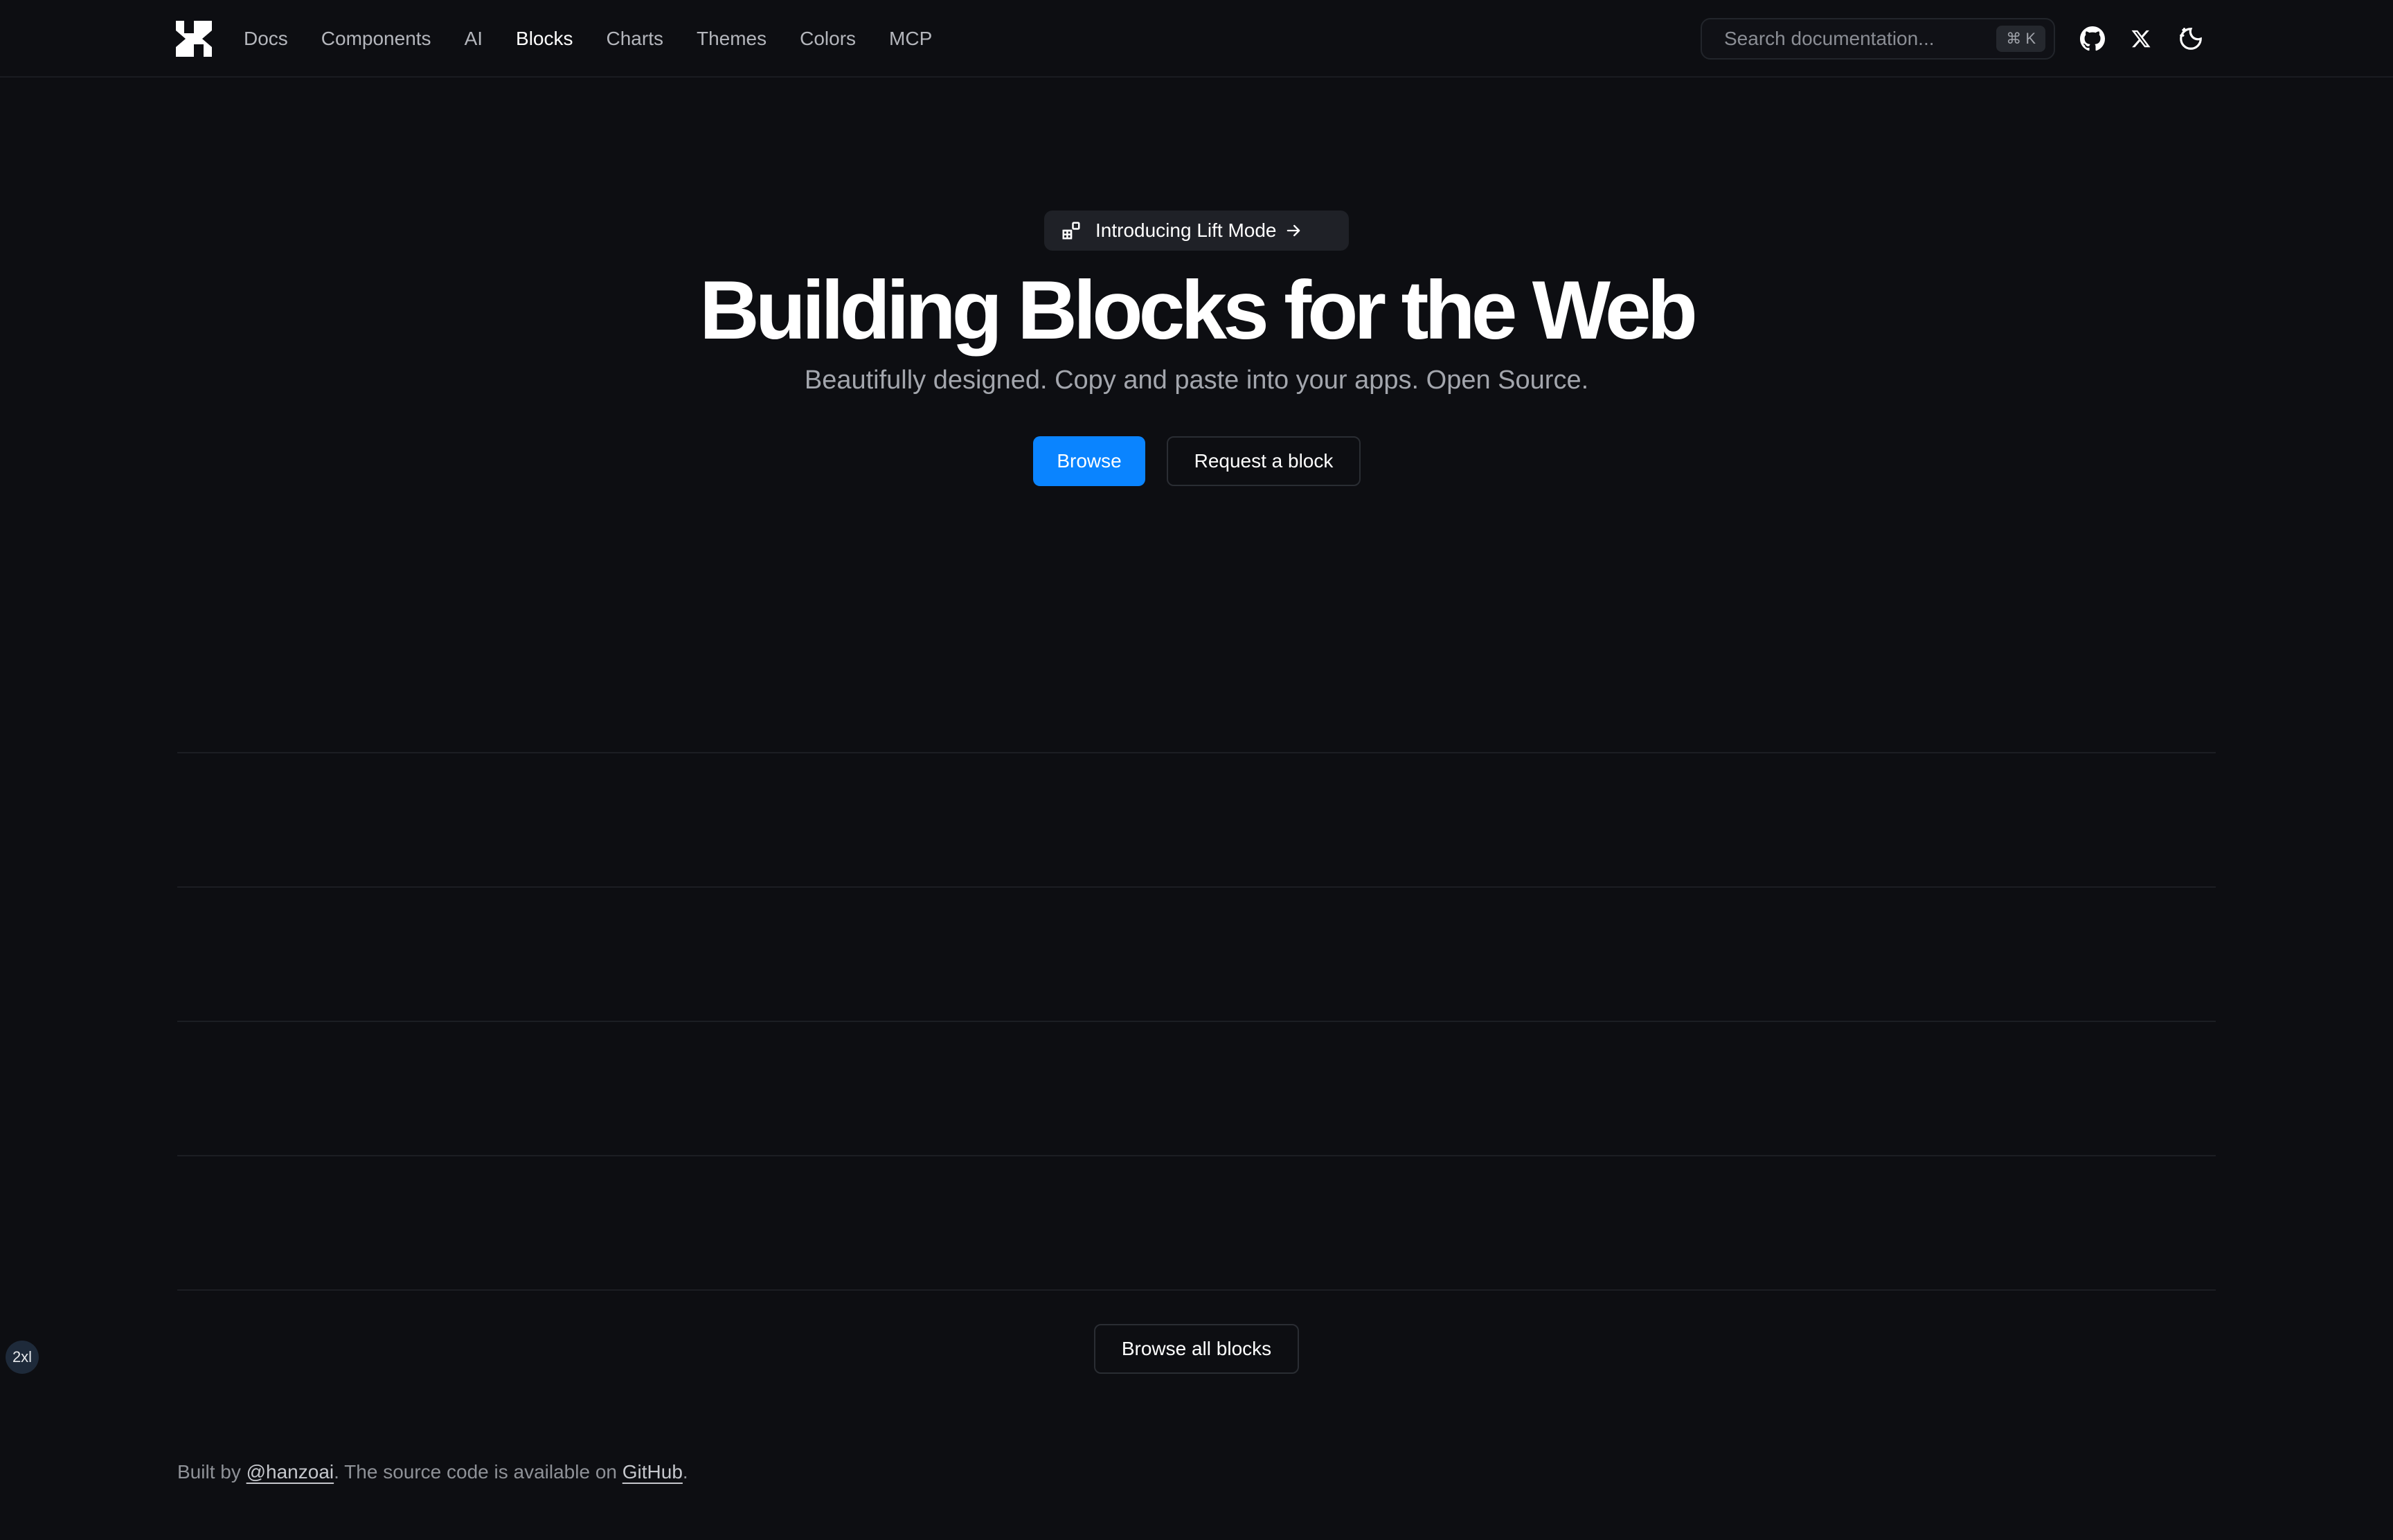 The width and height of the screenshot is (2393, 1540). I want to click on breakpoint-badge: 2xl, so click(23, 1357).